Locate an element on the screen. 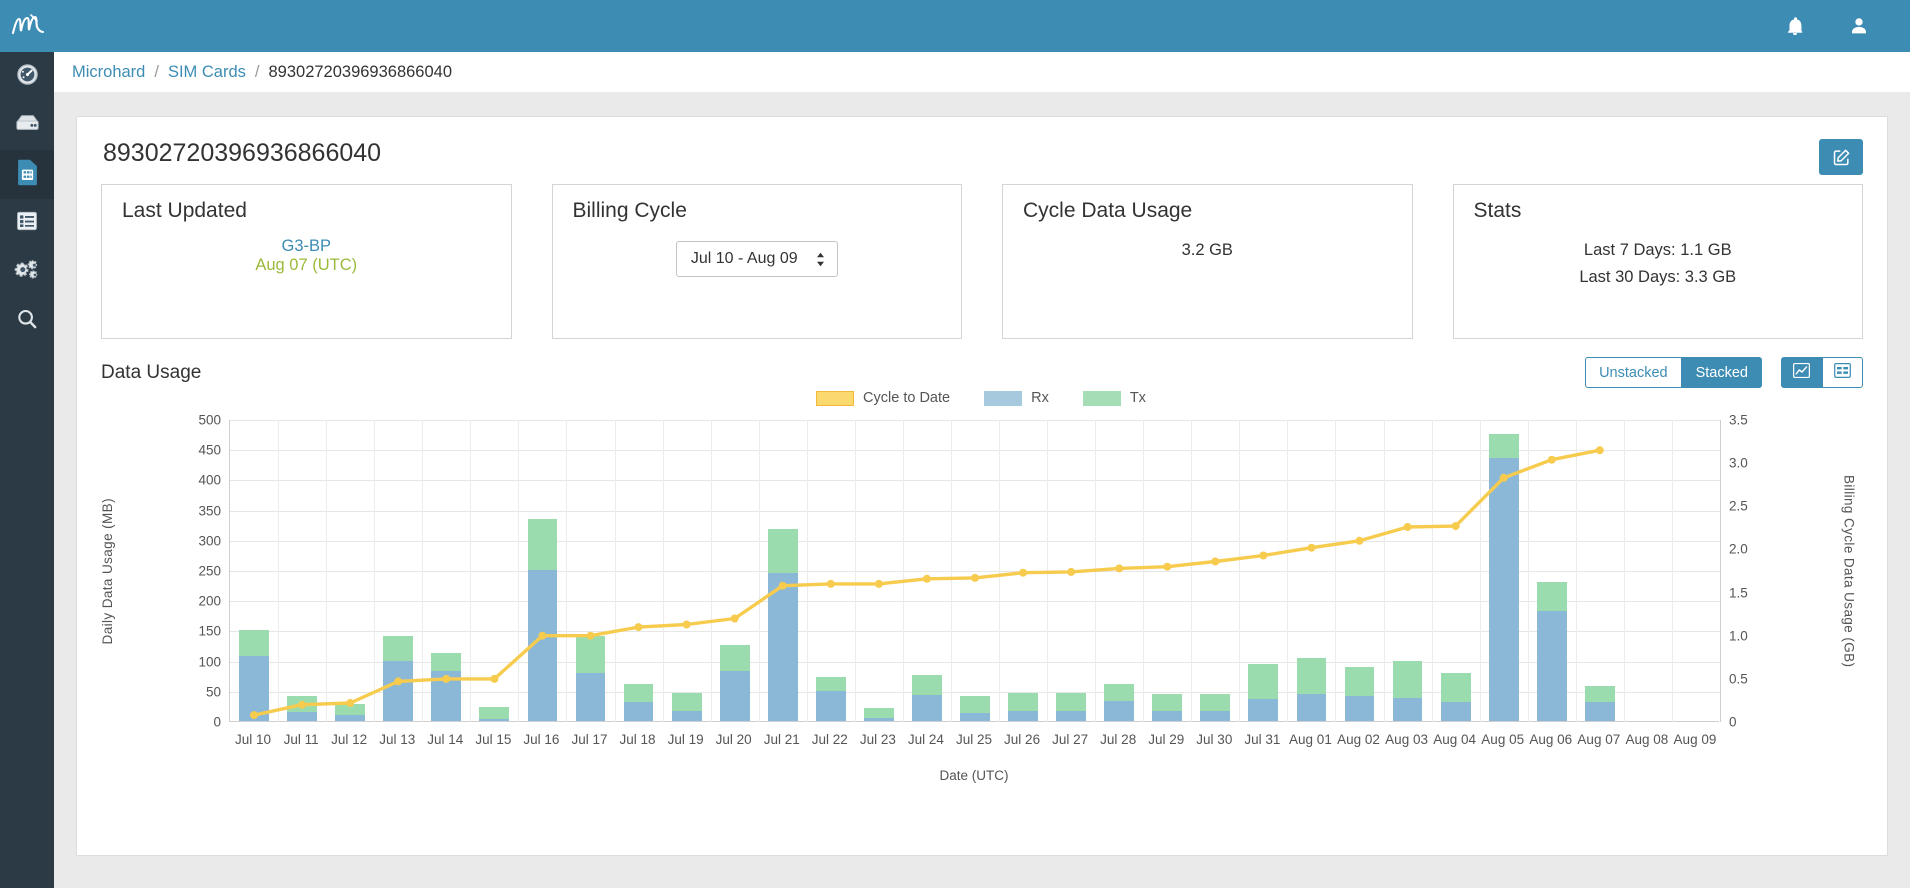 The height and width of the screenshot is (888, 1910). card-body: G3-BP Aug 07 (UTC) is located at coordinates (306, 256).